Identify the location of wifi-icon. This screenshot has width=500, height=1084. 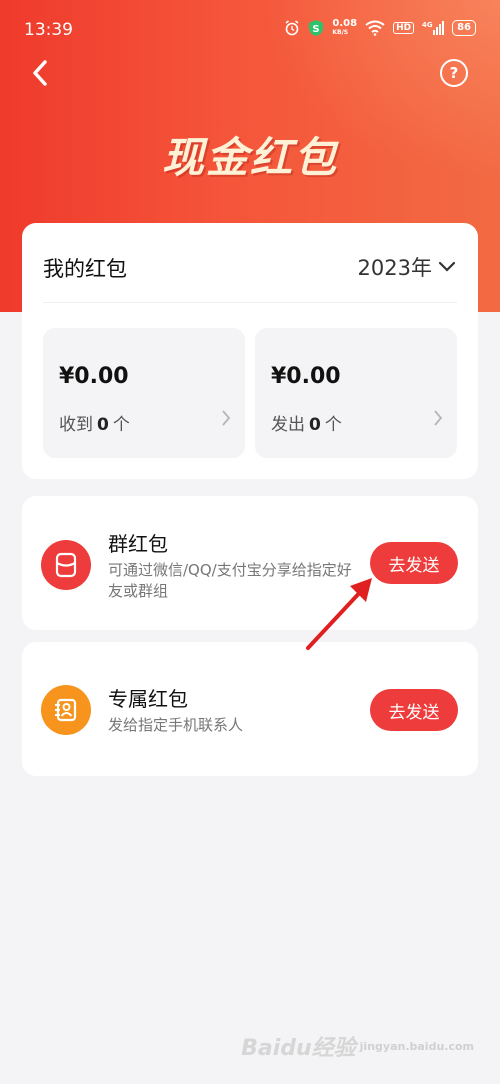
(375, 28).